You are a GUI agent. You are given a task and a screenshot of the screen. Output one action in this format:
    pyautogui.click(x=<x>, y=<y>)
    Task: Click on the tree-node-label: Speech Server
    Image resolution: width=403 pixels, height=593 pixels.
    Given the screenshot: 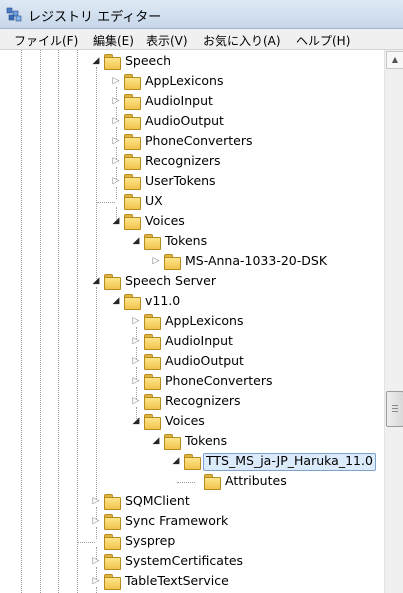 What is the action you would take?
    pyautogui.click(x=171, y=280)
    